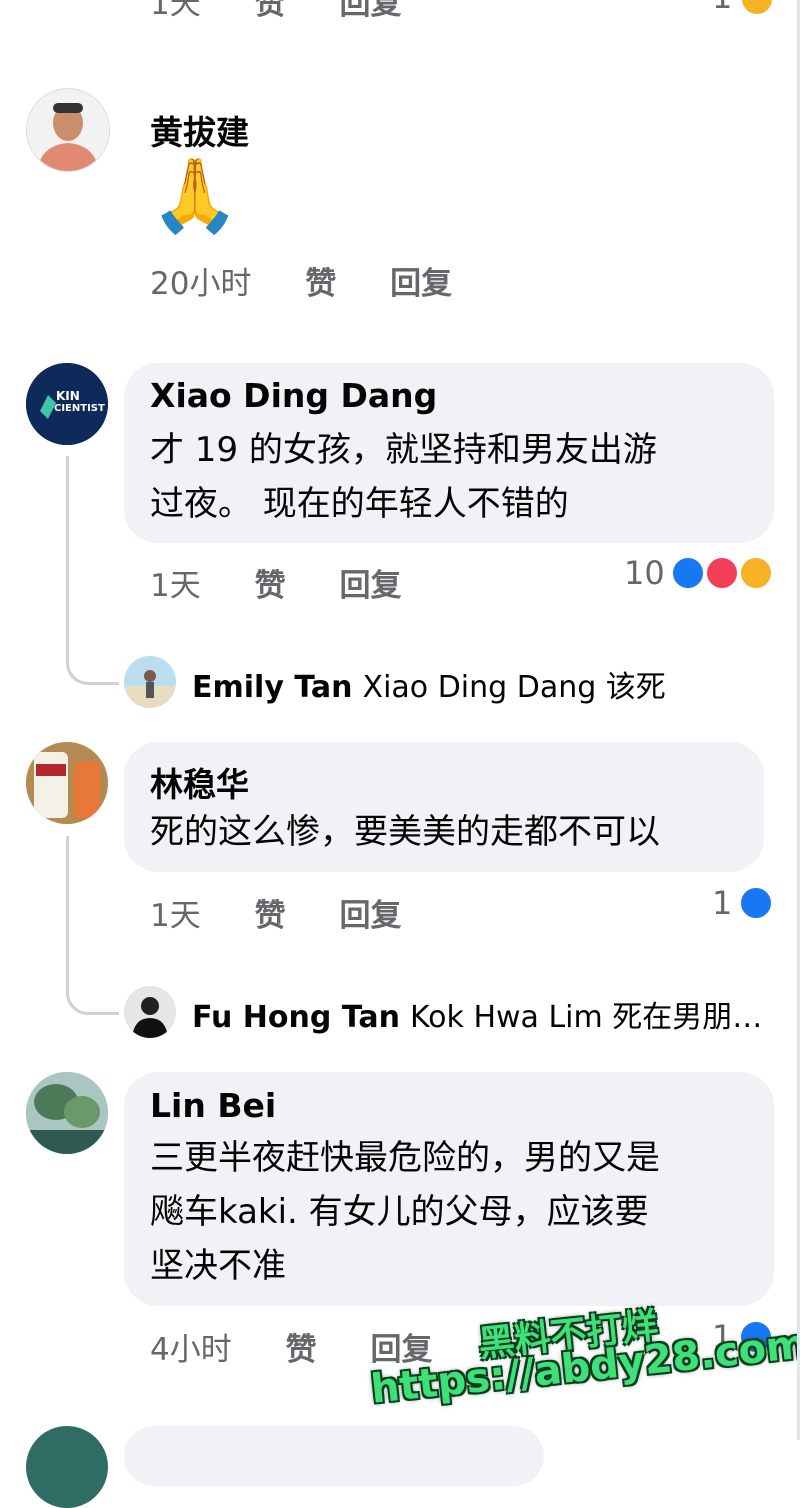 The width and height of the screenshot is (800, 1508). Describe the element at coordinates (644, 573) in the screenshot. I see `reaction-count: 10` at that location.